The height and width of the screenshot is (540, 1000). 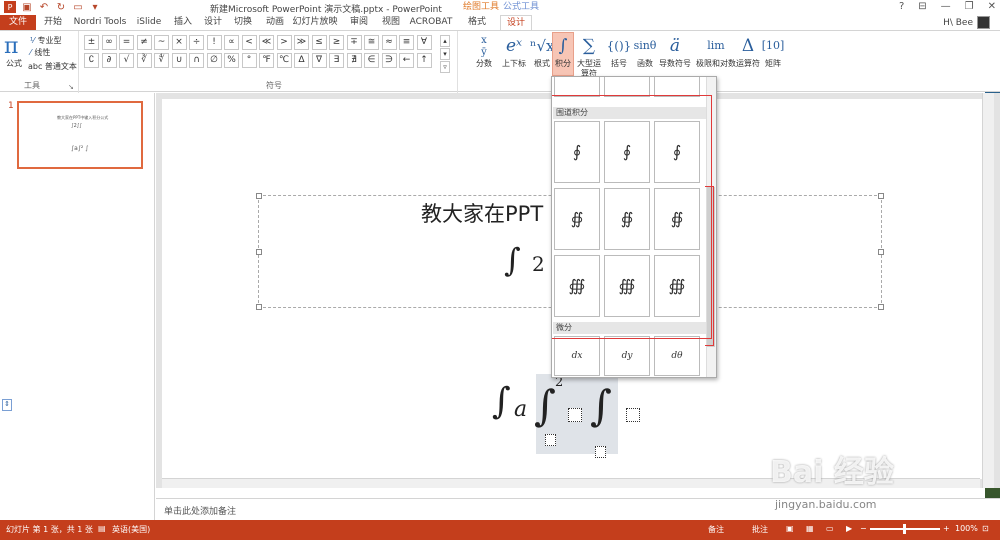 I want to click on symbol-button: ∄, so click(x=354, y=60).